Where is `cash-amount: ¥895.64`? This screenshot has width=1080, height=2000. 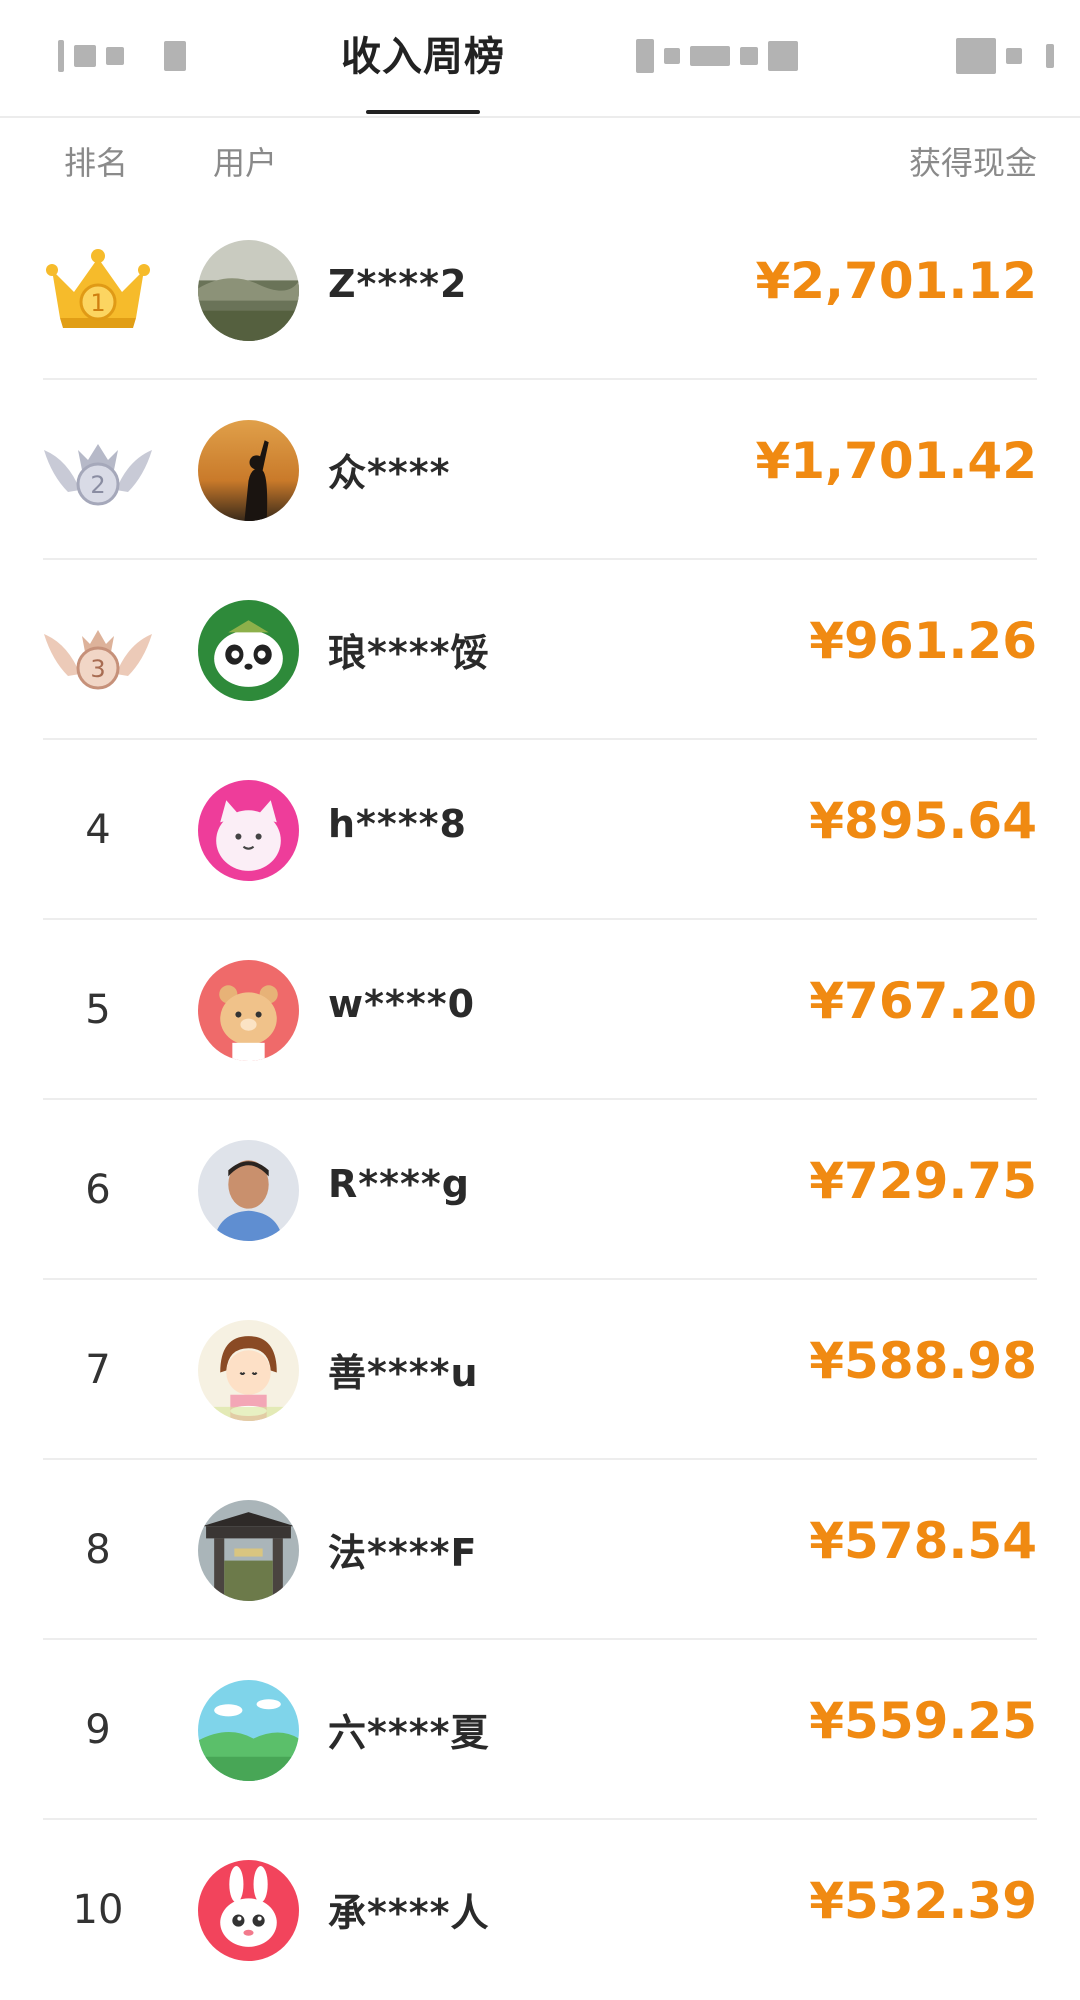
cash-amount: ¥895.64 is located at coordinates (923, 821).